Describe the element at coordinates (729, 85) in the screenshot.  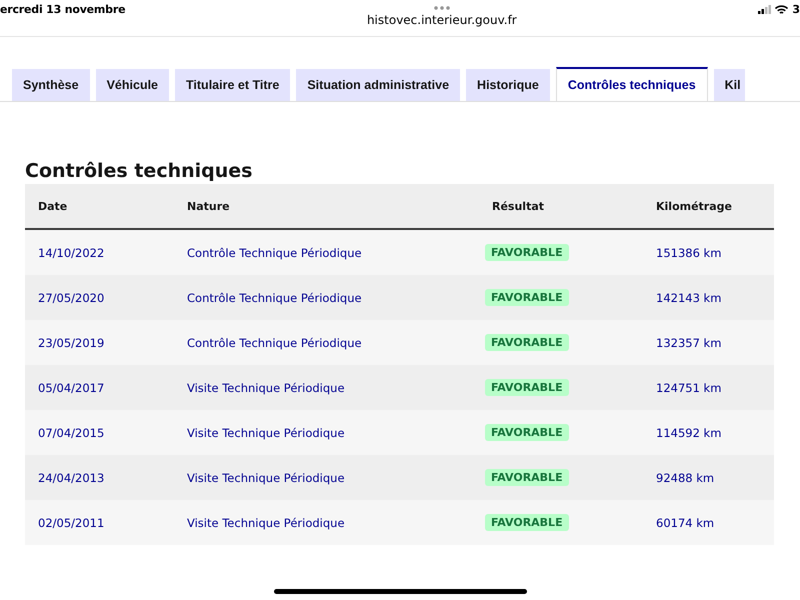
I see `tab: Kil` at that location.